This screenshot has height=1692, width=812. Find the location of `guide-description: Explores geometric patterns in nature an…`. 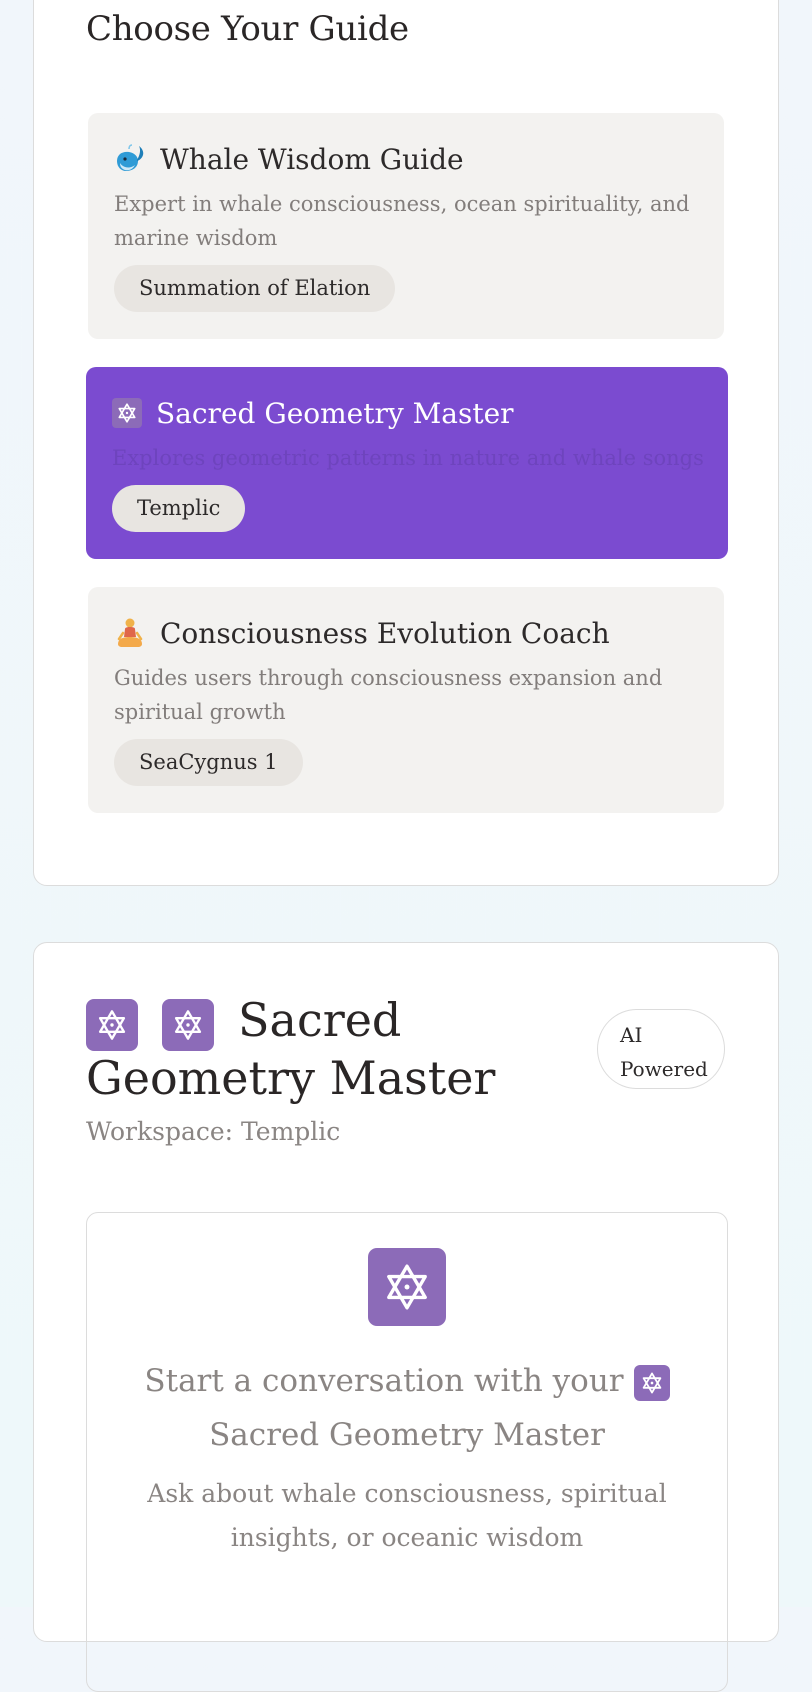

guide-description: Explores geometric patterns in nature an… is located at coordinates (408, 458).